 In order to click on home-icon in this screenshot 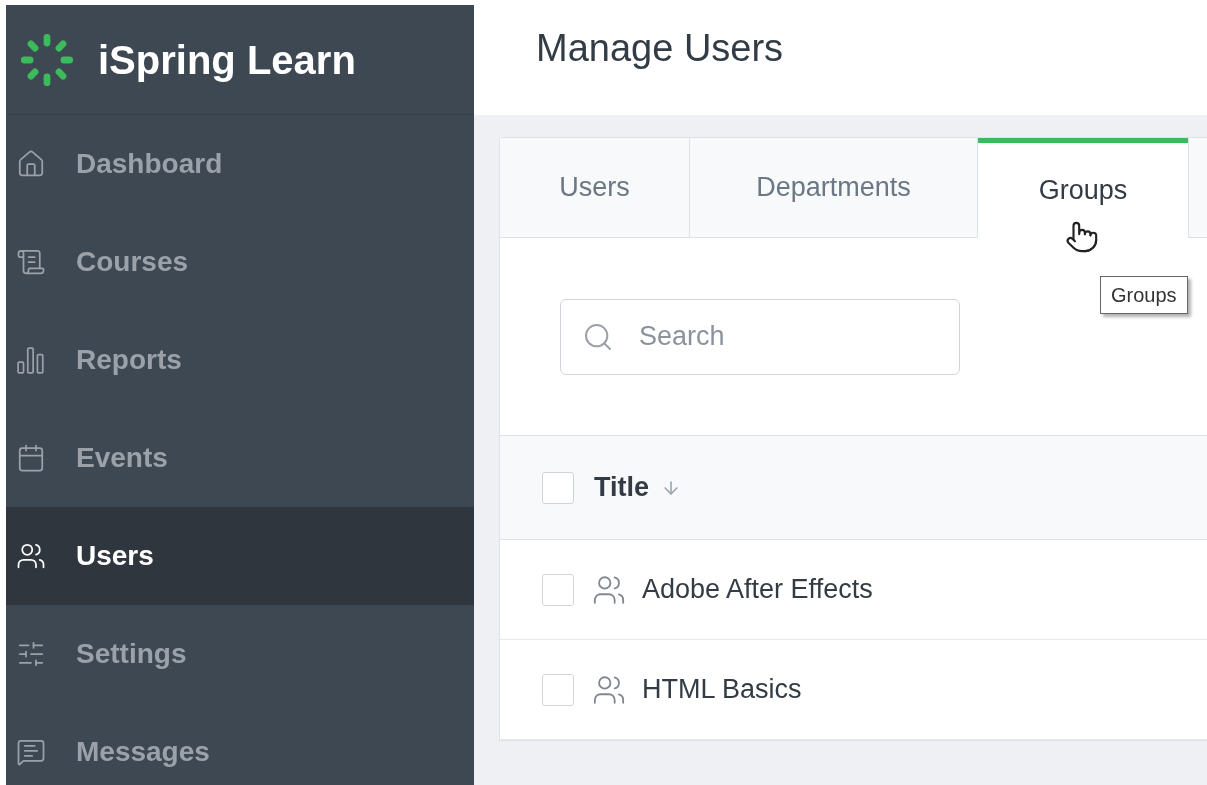, I will do `click(31, 164)`.